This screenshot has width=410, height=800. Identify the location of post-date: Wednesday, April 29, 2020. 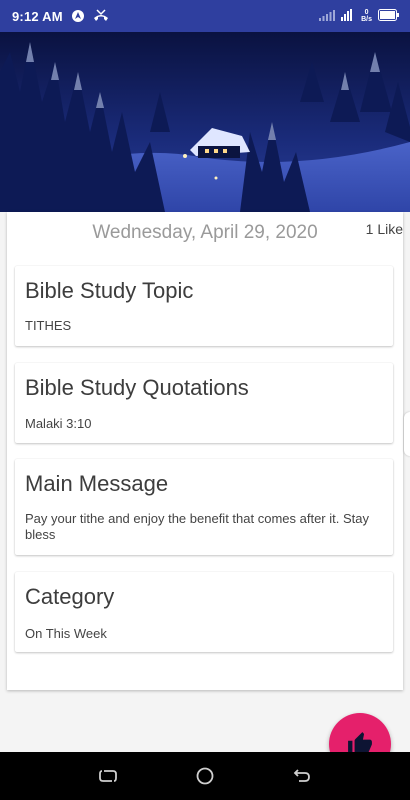
(205, 232).